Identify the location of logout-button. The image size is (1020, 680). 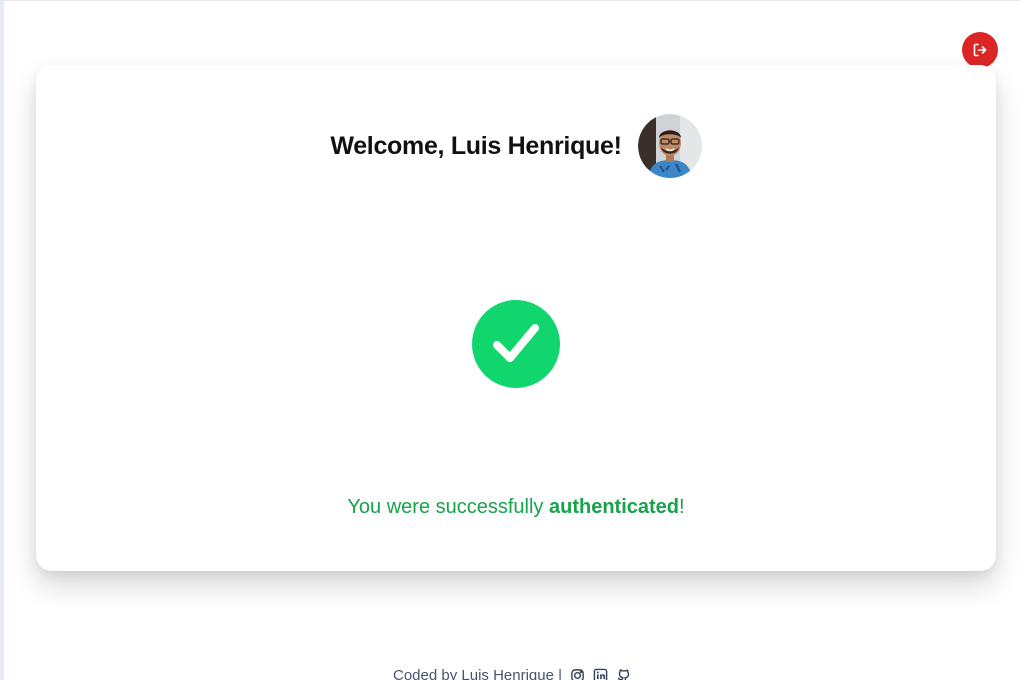
(980, 50).